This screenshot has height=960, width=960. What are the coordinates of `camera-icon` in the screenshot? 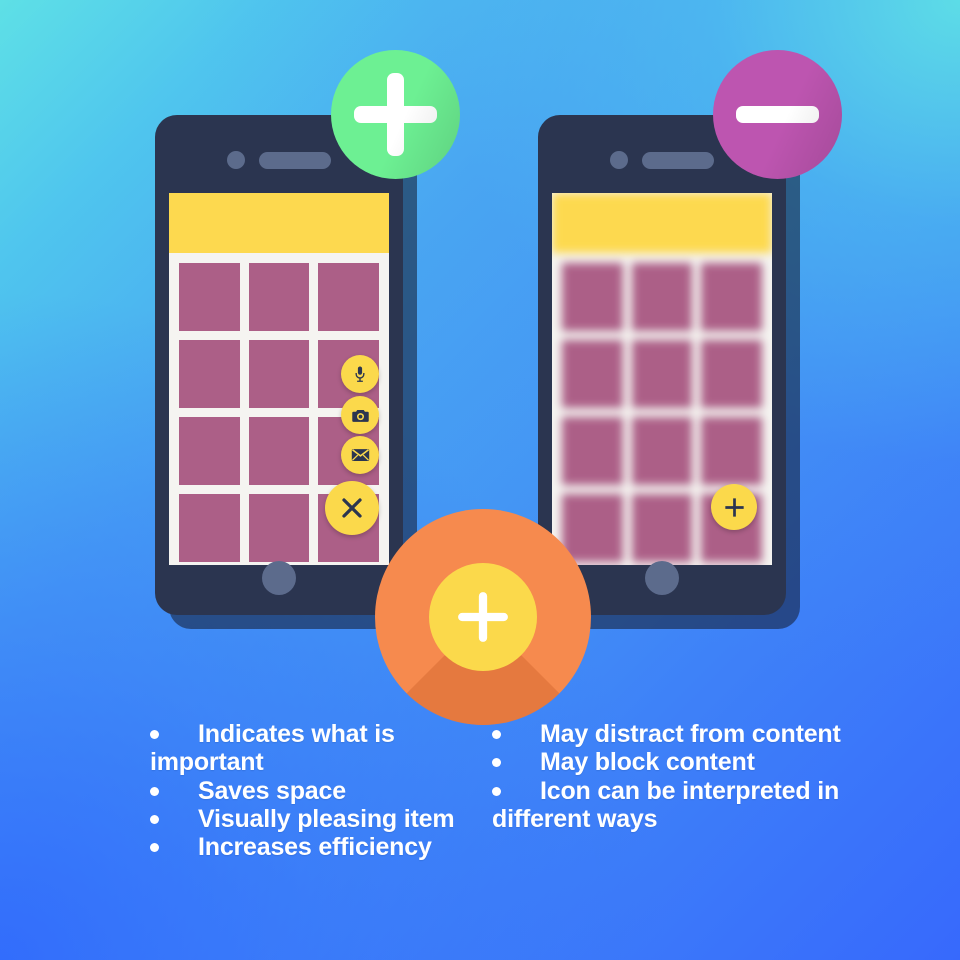 It's located at (360, 415).